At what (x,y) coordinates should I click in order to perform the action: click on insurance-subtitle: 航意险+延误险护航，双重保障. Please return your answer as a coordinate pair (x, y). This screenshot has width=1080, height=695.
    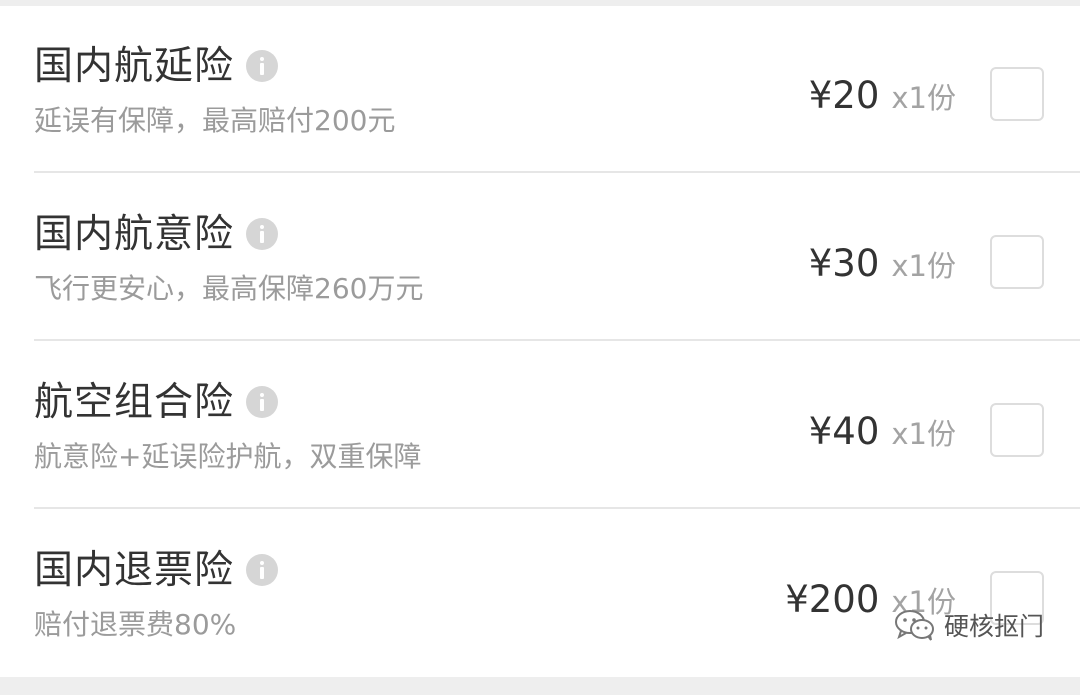
    Looking at the image, I should click on (228, 456).